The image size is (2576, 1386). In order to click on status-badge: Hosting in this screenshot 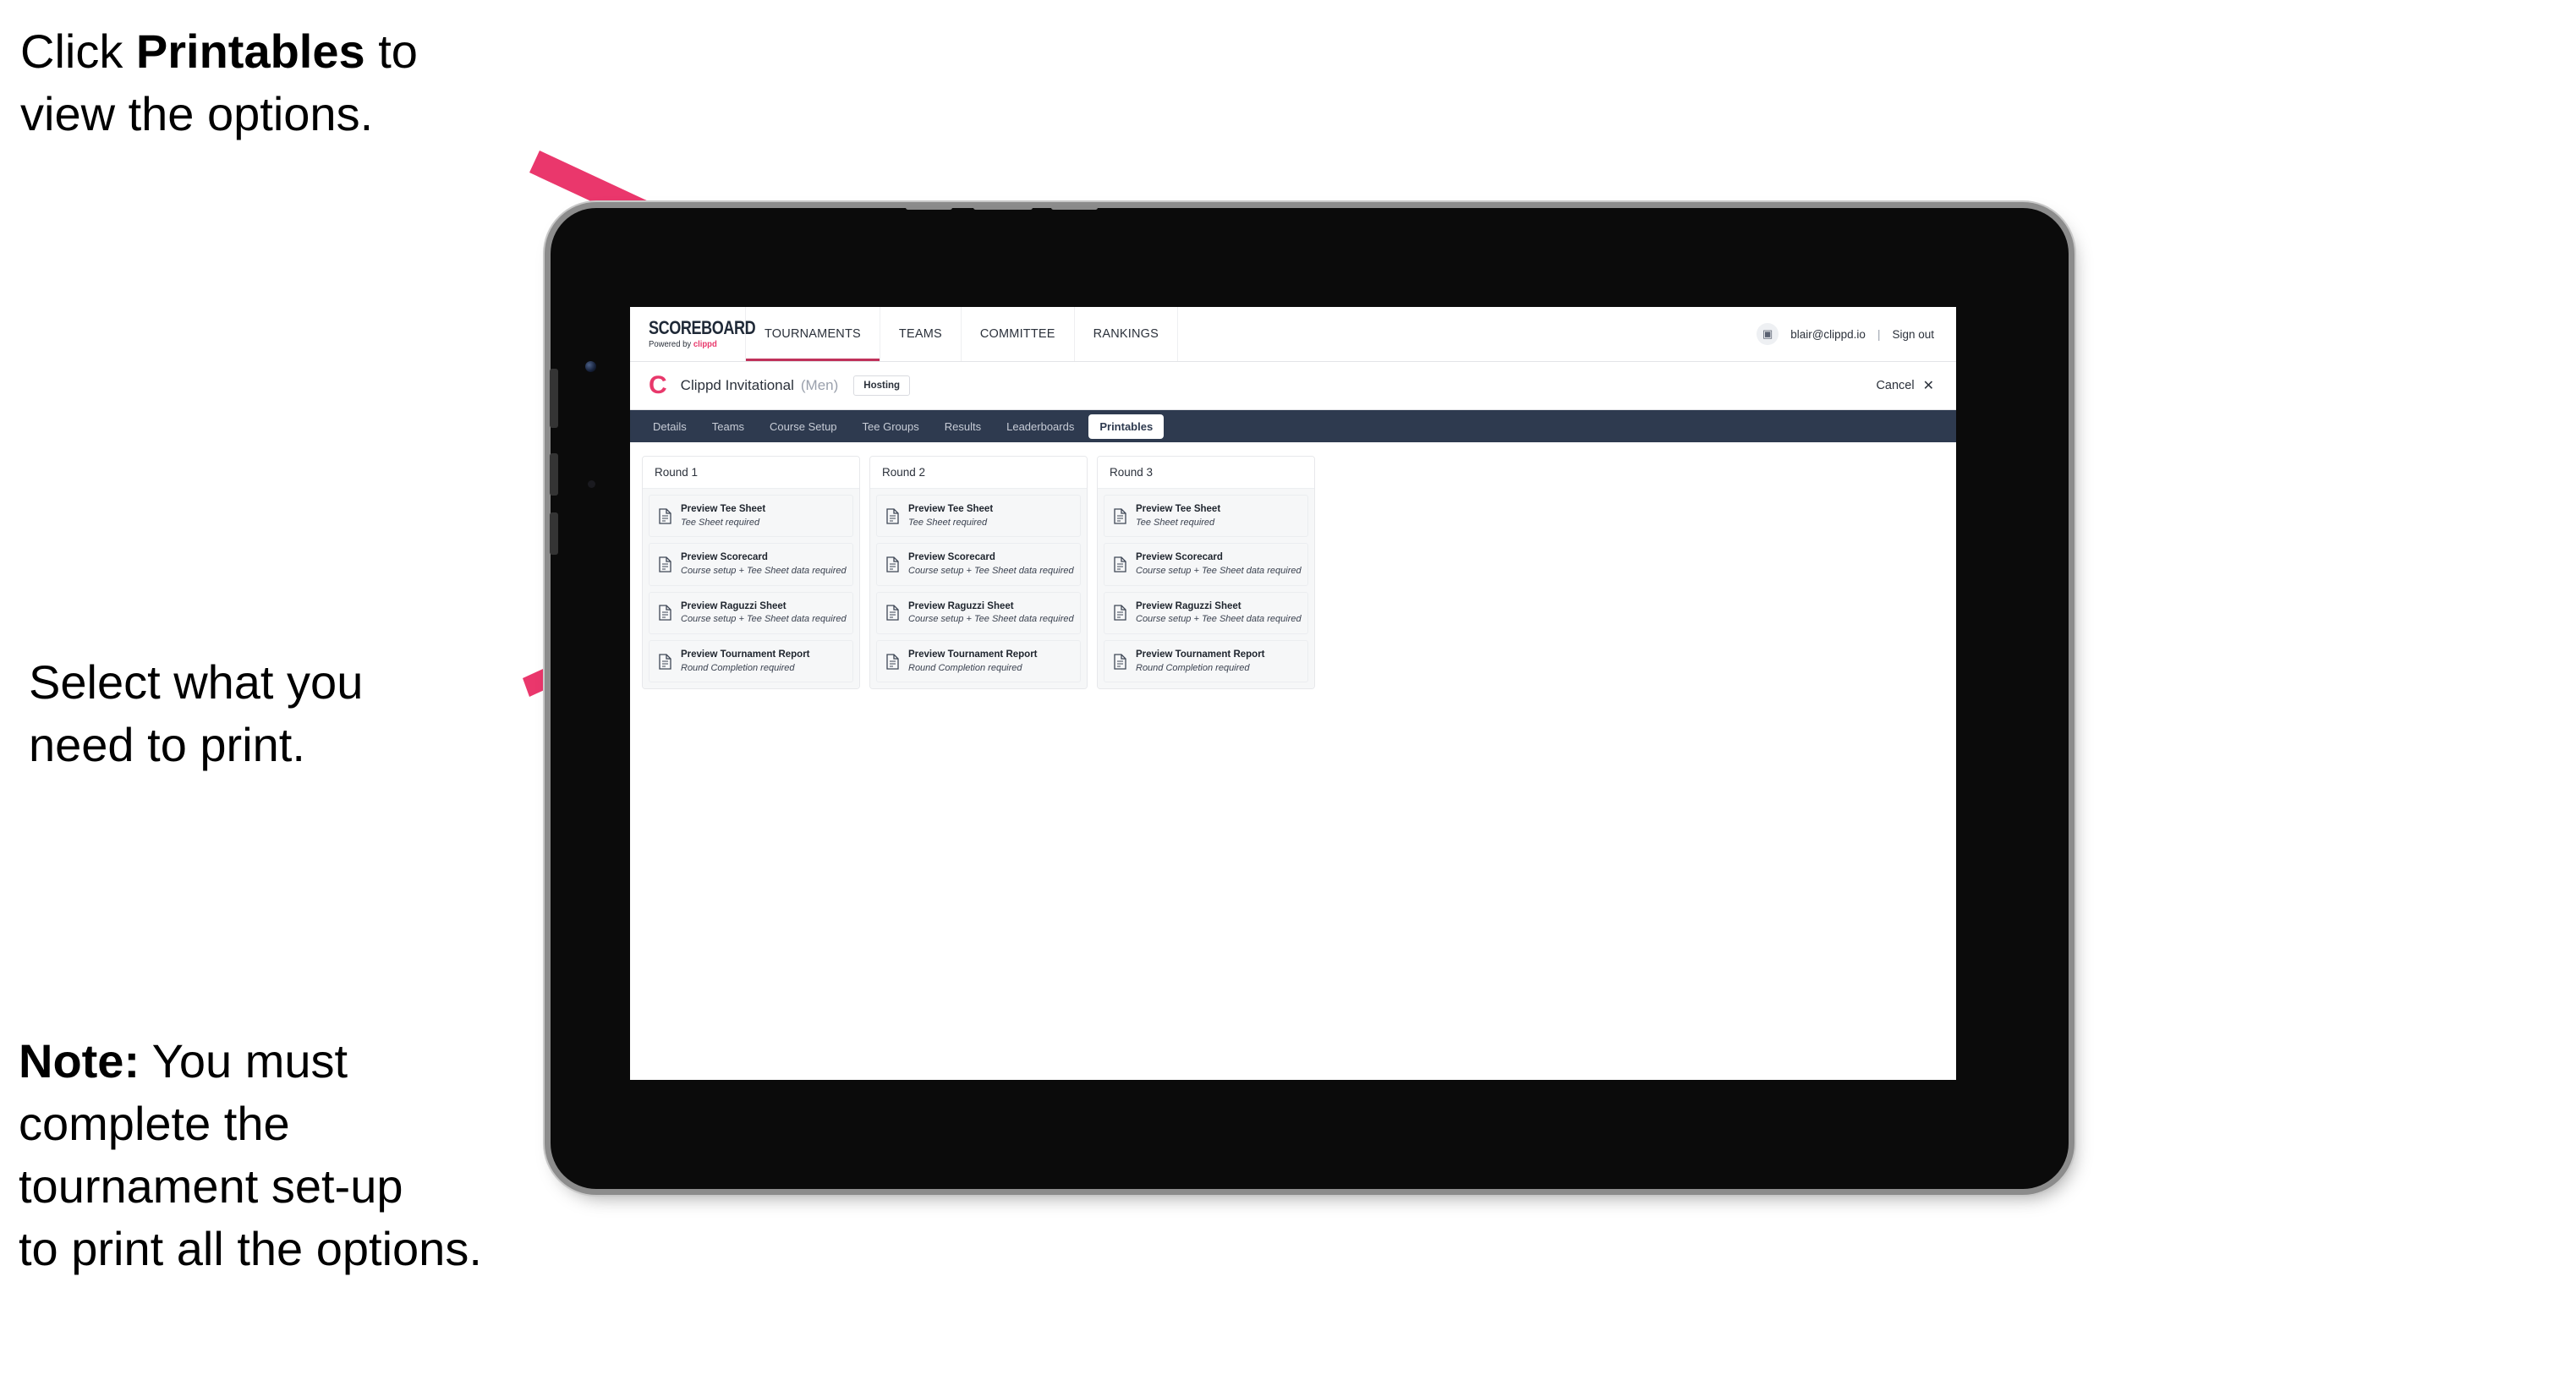, I will do `click(882, 385)`.